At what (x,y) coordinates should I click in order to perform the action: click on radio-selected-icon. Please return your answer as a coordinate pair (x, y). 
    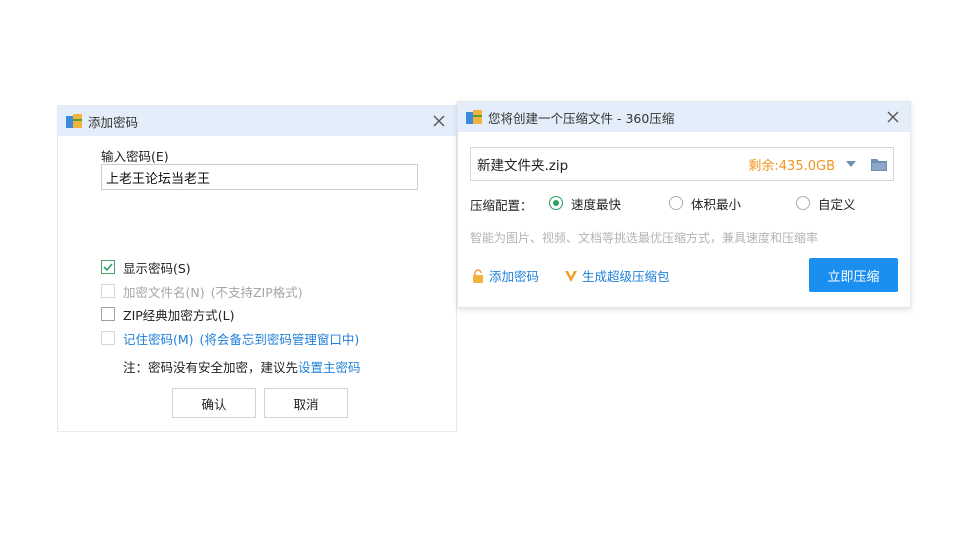
    Looking at the image, I should click on (556, 203).